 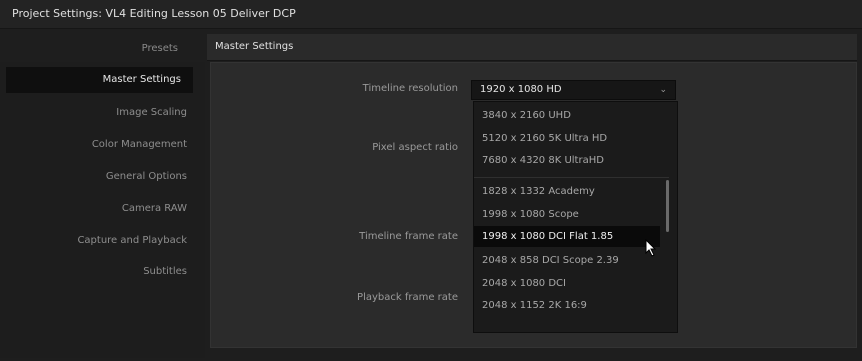 I want to click on tab-bar: Master Settings, so click(x=532, y=47).